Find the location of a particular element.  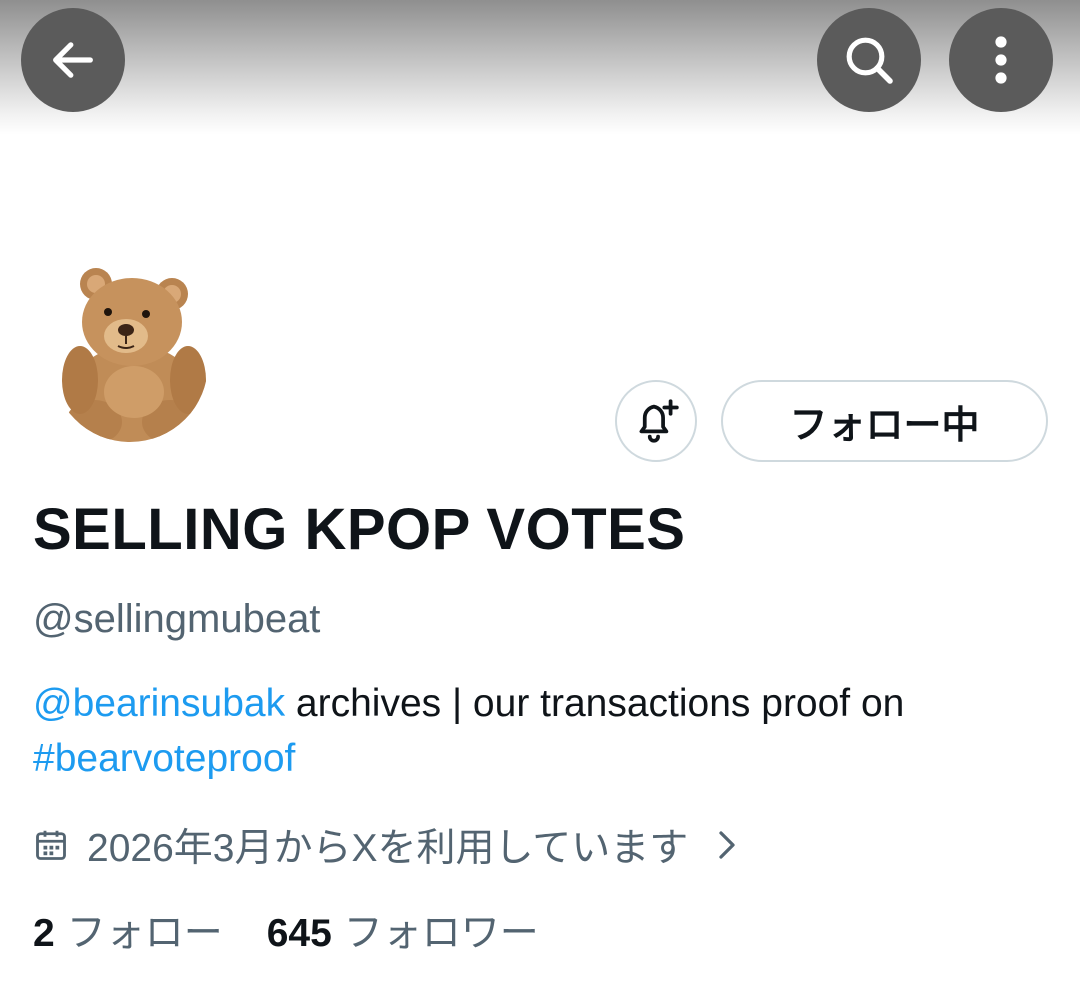

chevron-right-icon is located at coordinates (727, 845).